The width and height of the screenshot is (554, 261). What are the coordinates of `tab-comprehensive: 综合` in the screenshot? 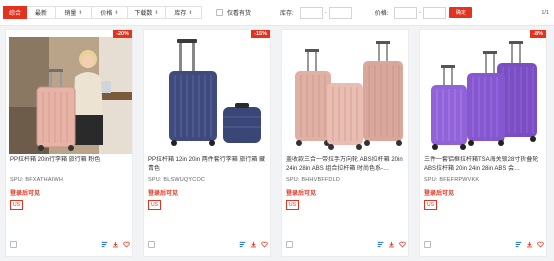 It's located at (15, 12).